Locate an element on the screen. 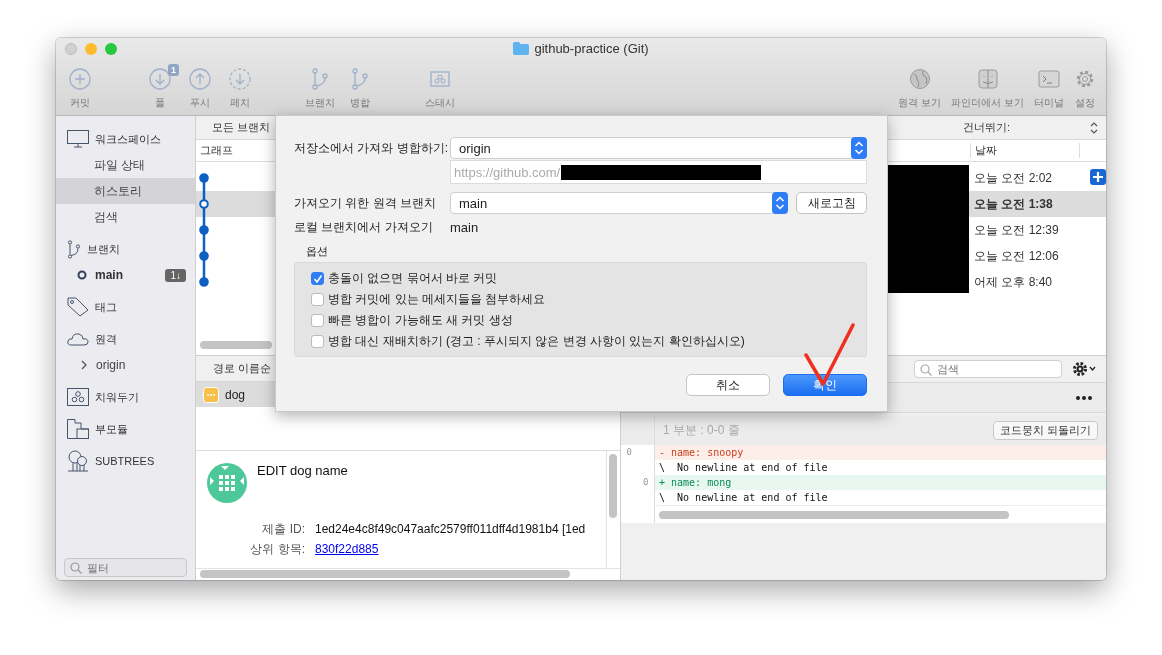  options-title: 옵션 is located at coordinates (317, 251).